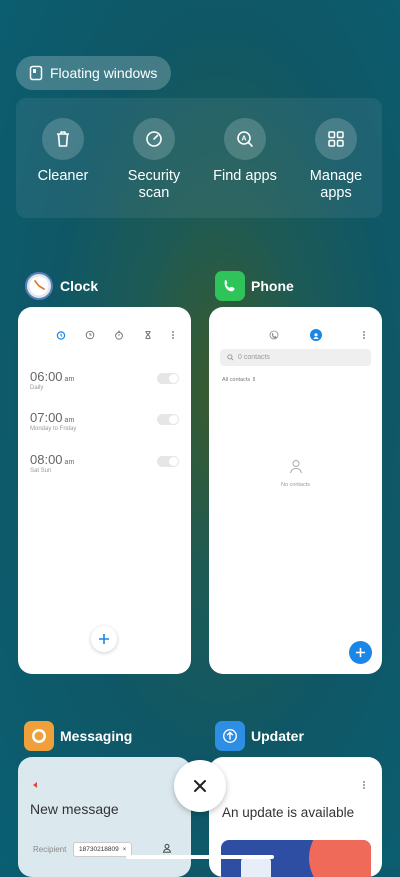 The image size is (400, 877). I want to click on filter-label: All contacts, so click(236, 380).